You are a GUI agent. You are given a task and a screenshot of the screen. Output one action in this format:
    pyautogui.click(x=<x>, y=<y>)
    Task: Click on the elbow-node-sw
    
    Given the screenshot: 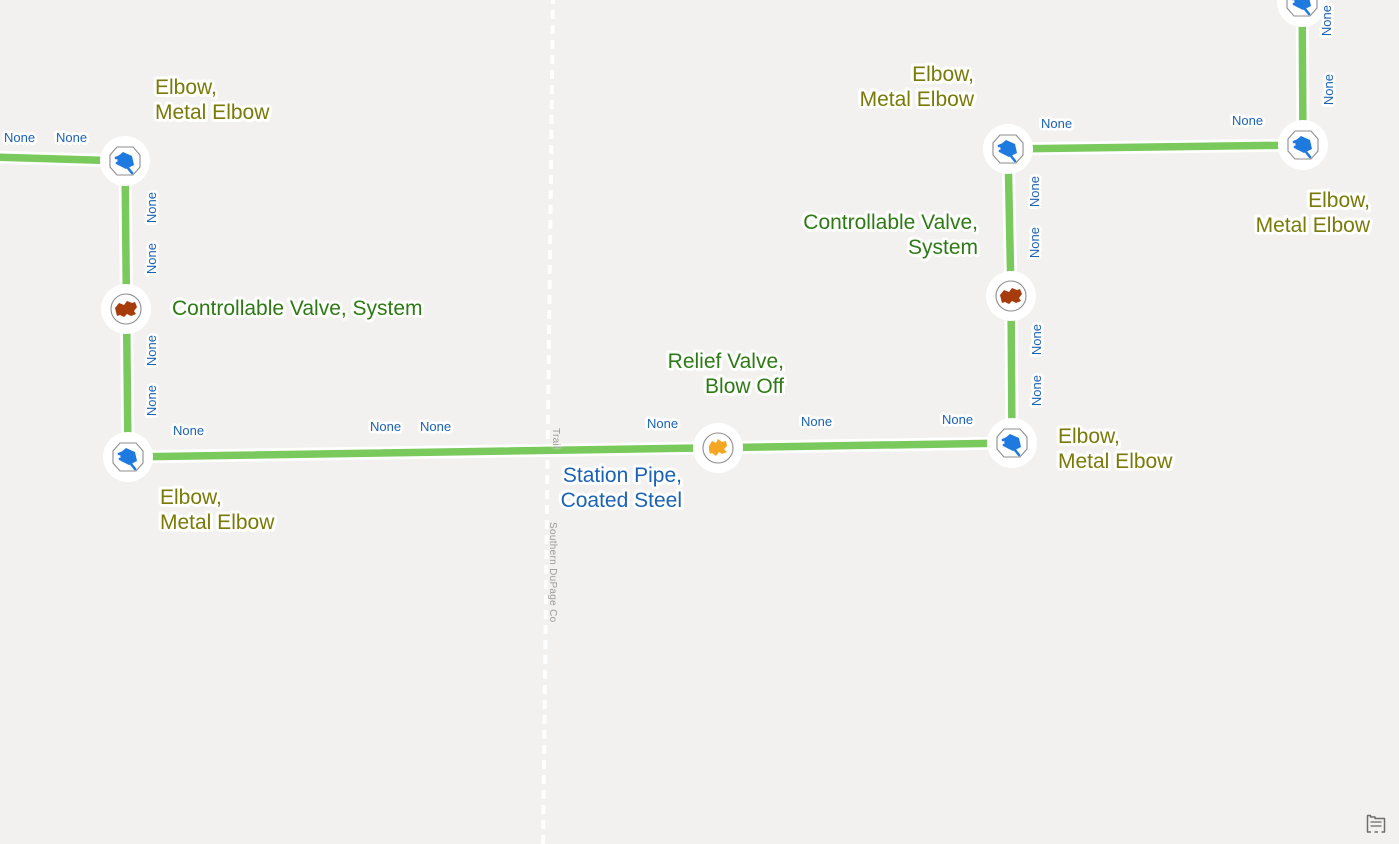 What is the action you would take?
    pyautogui.click(x=128, y=457)
    